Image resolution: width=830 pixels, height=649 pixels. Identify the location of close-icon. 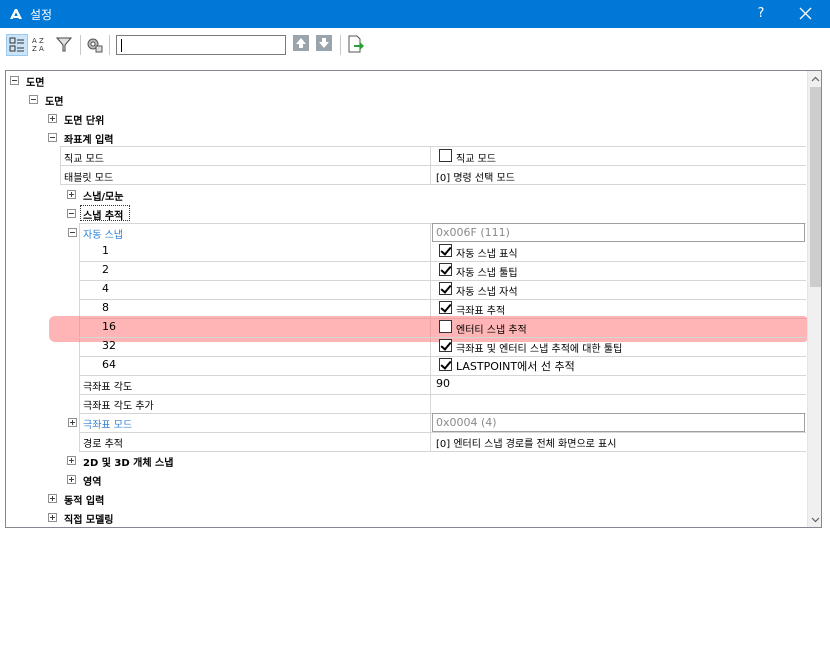
(805, 13).